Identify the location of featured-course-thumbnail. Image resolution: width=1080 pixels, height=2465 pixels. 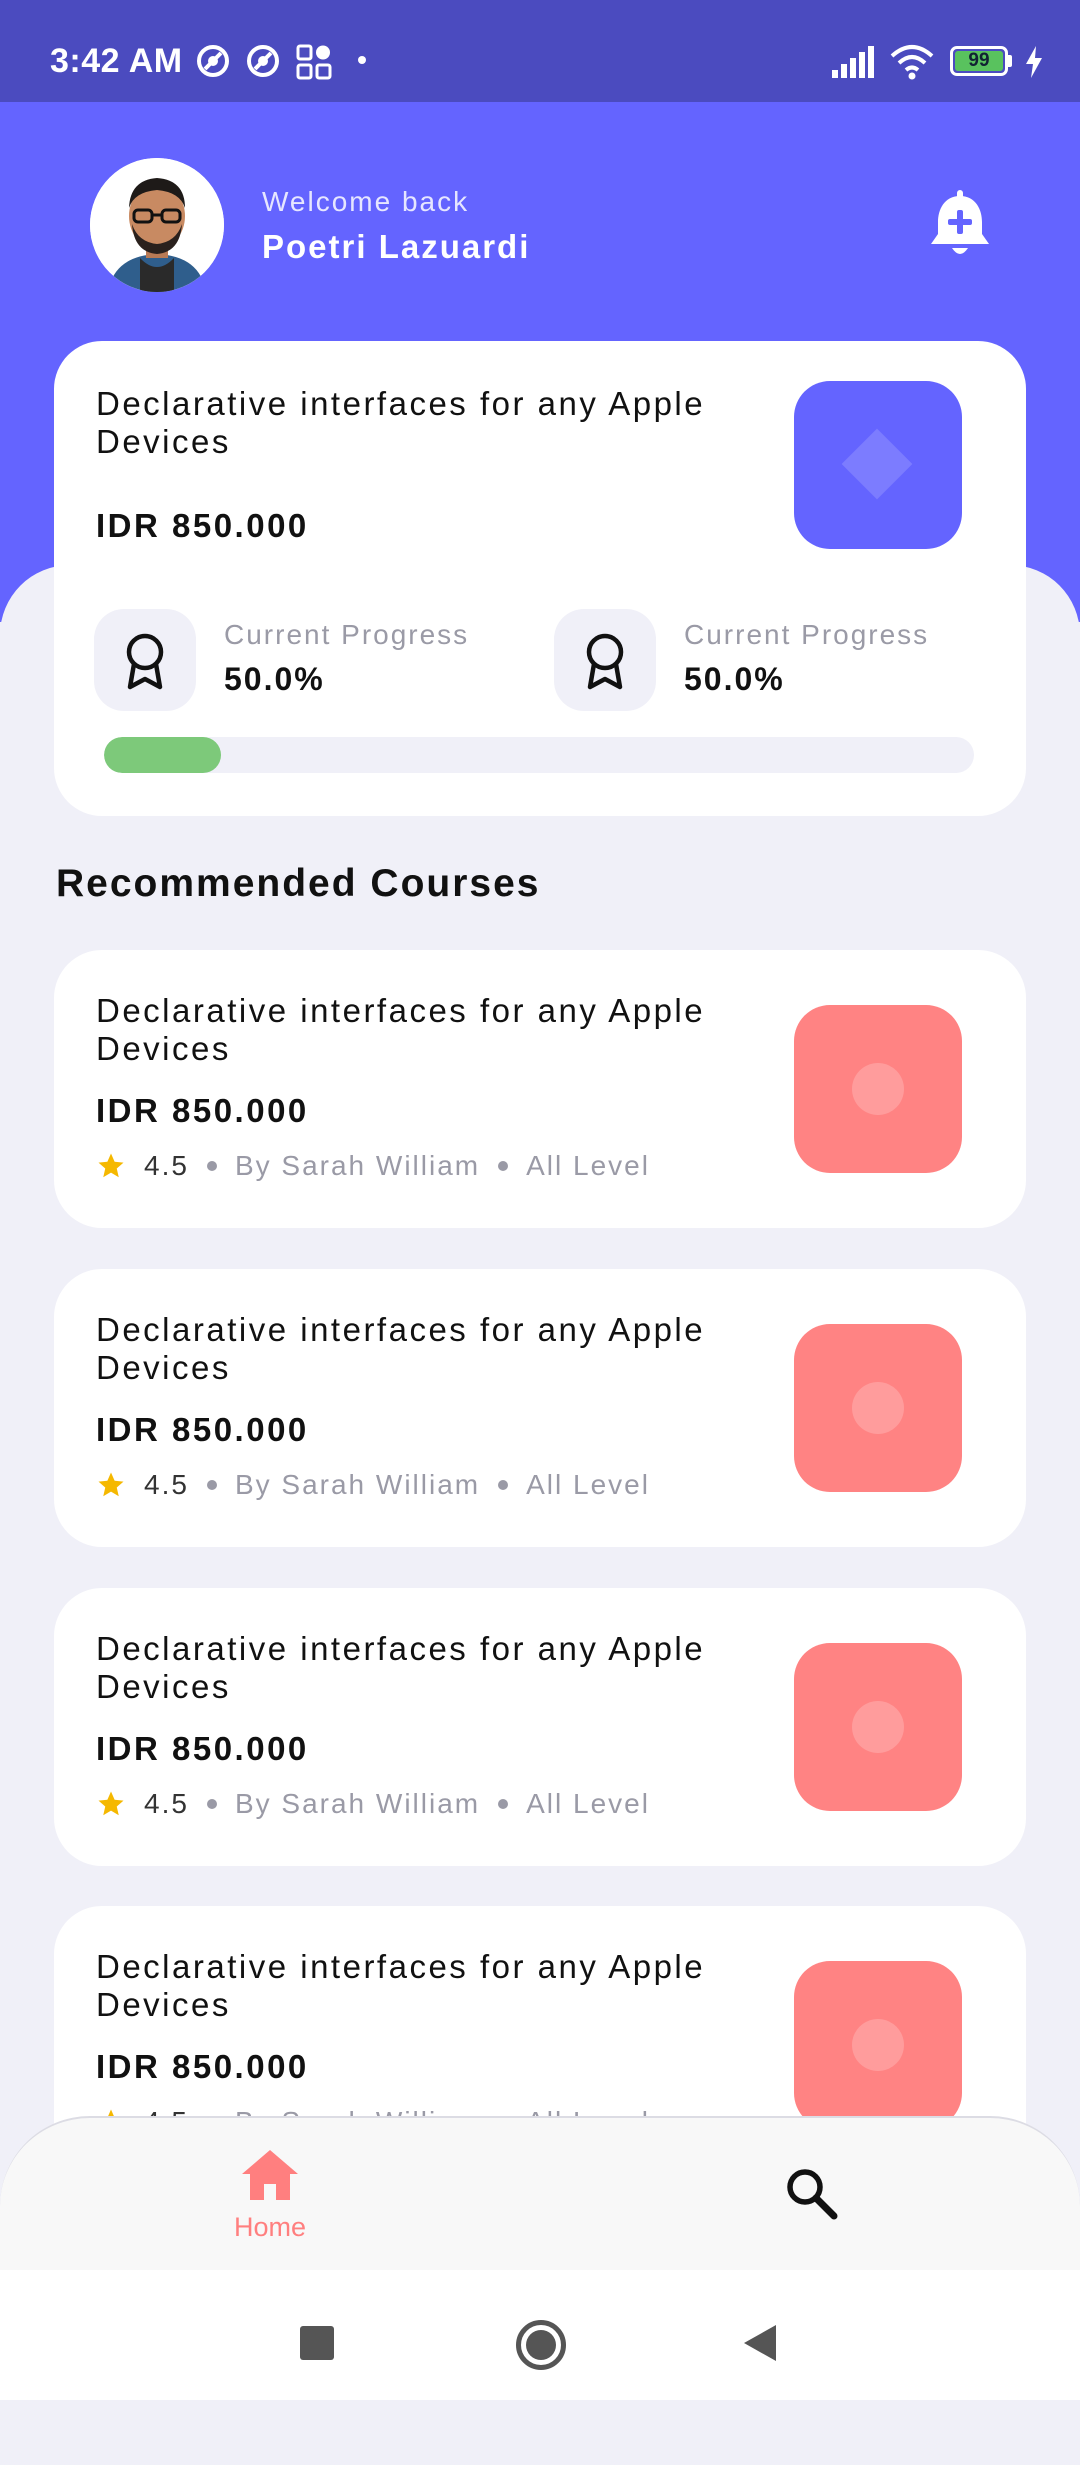
(878, 465).